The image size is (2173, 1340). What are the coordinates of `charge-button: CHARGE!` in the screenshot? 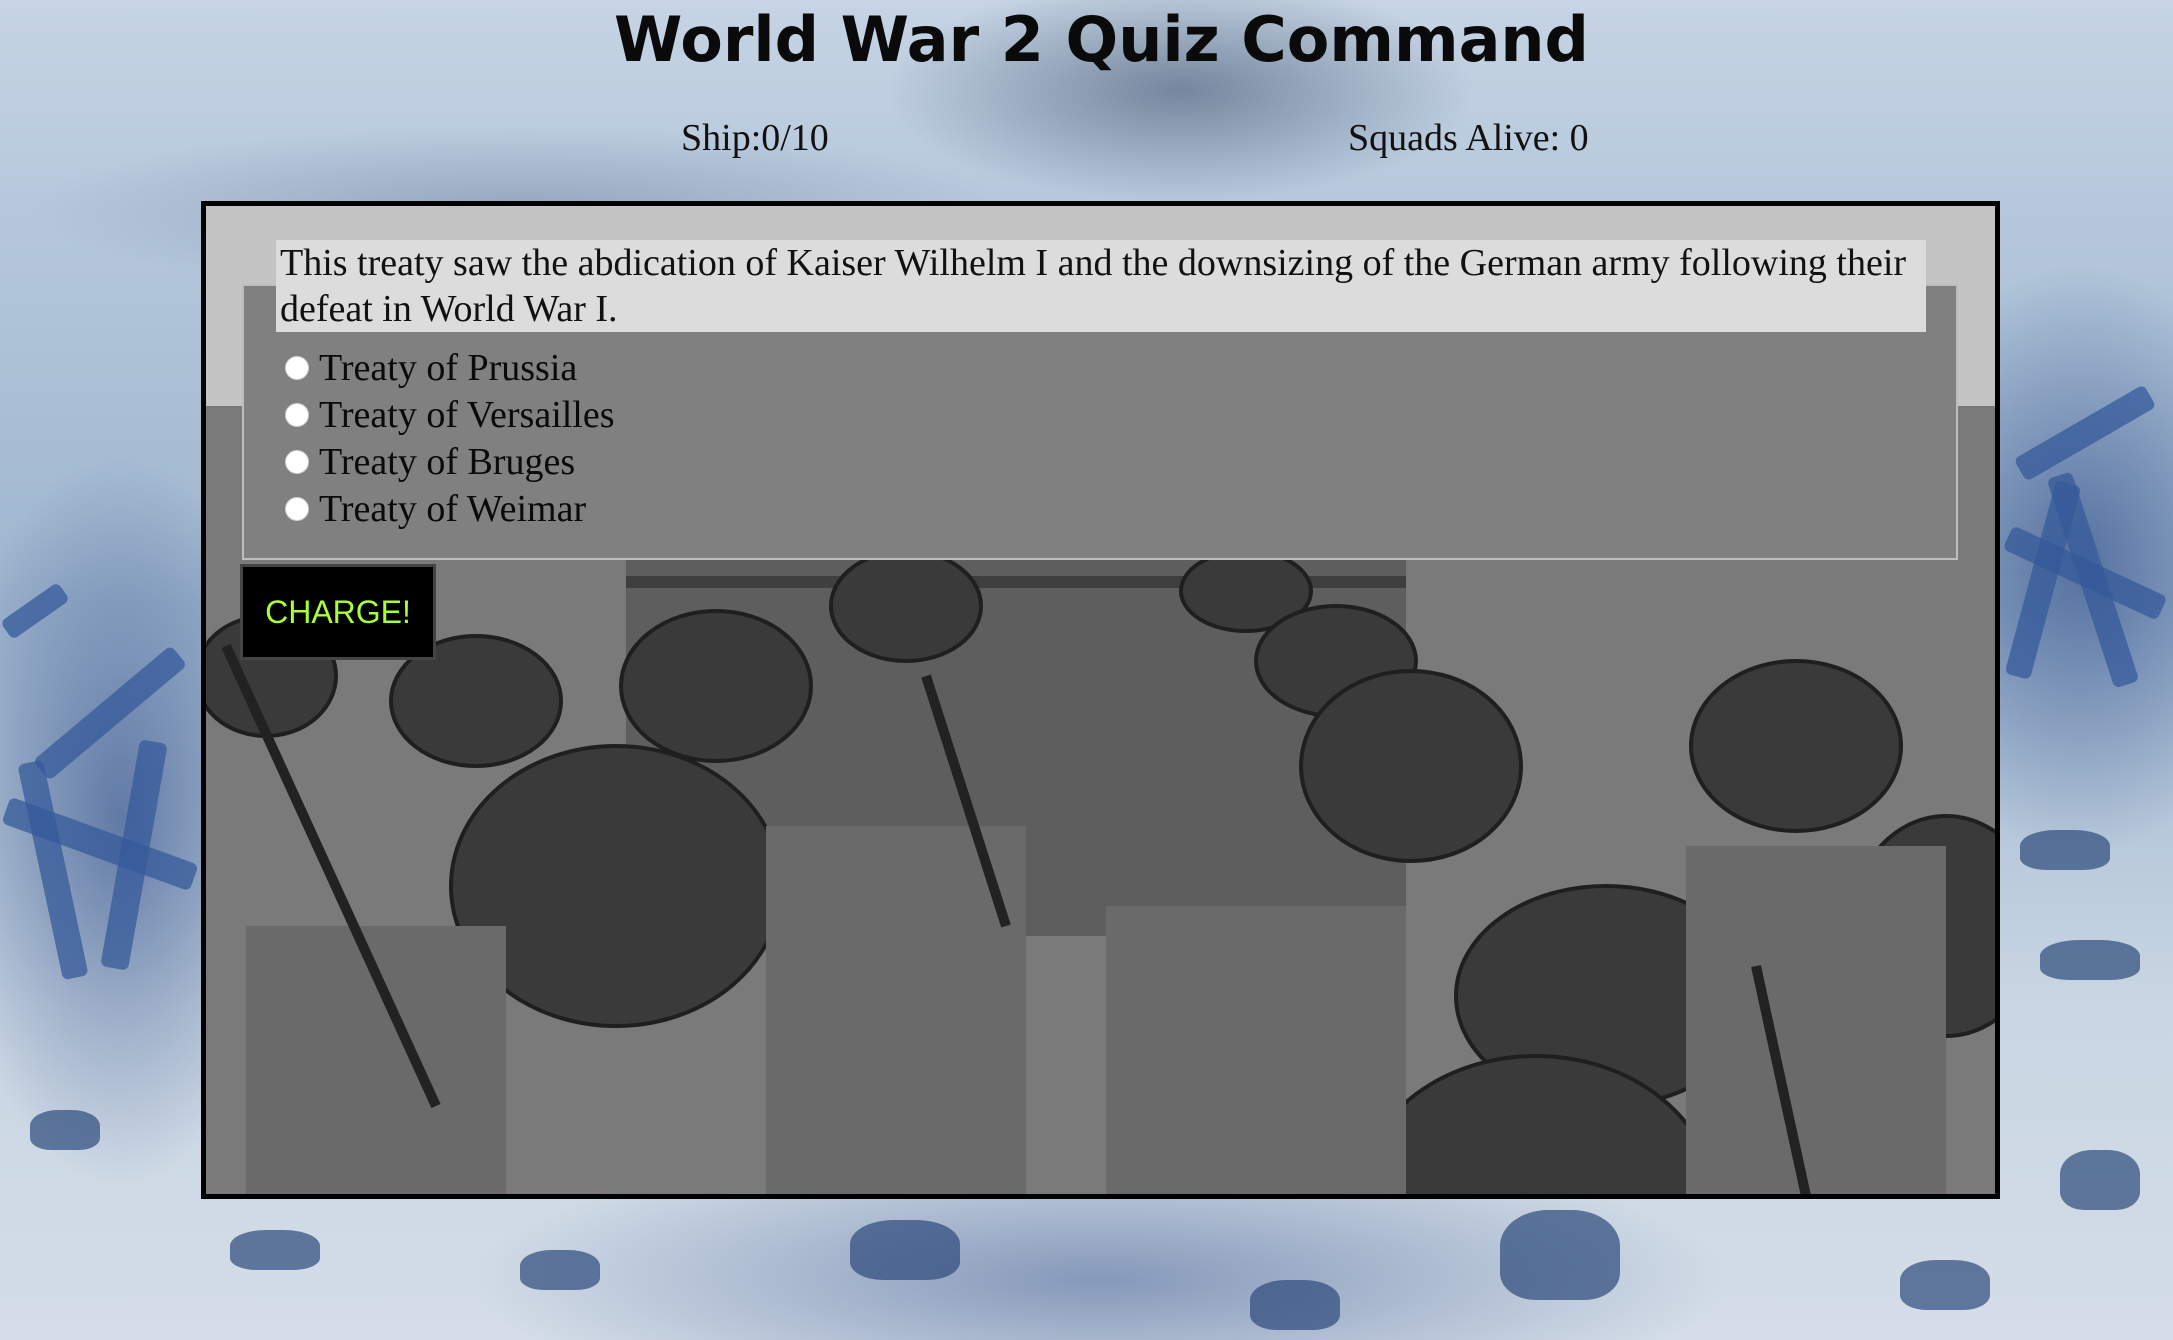 It's located at (338, 612).